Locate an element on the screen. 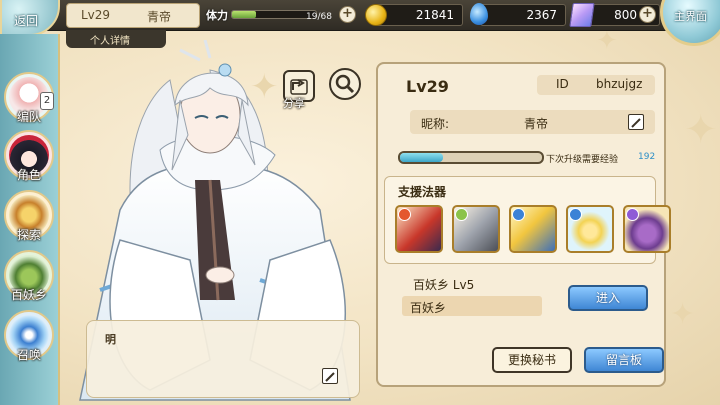 The image size is (720, 405). id-label: ID is located at coordinates (562, 84).